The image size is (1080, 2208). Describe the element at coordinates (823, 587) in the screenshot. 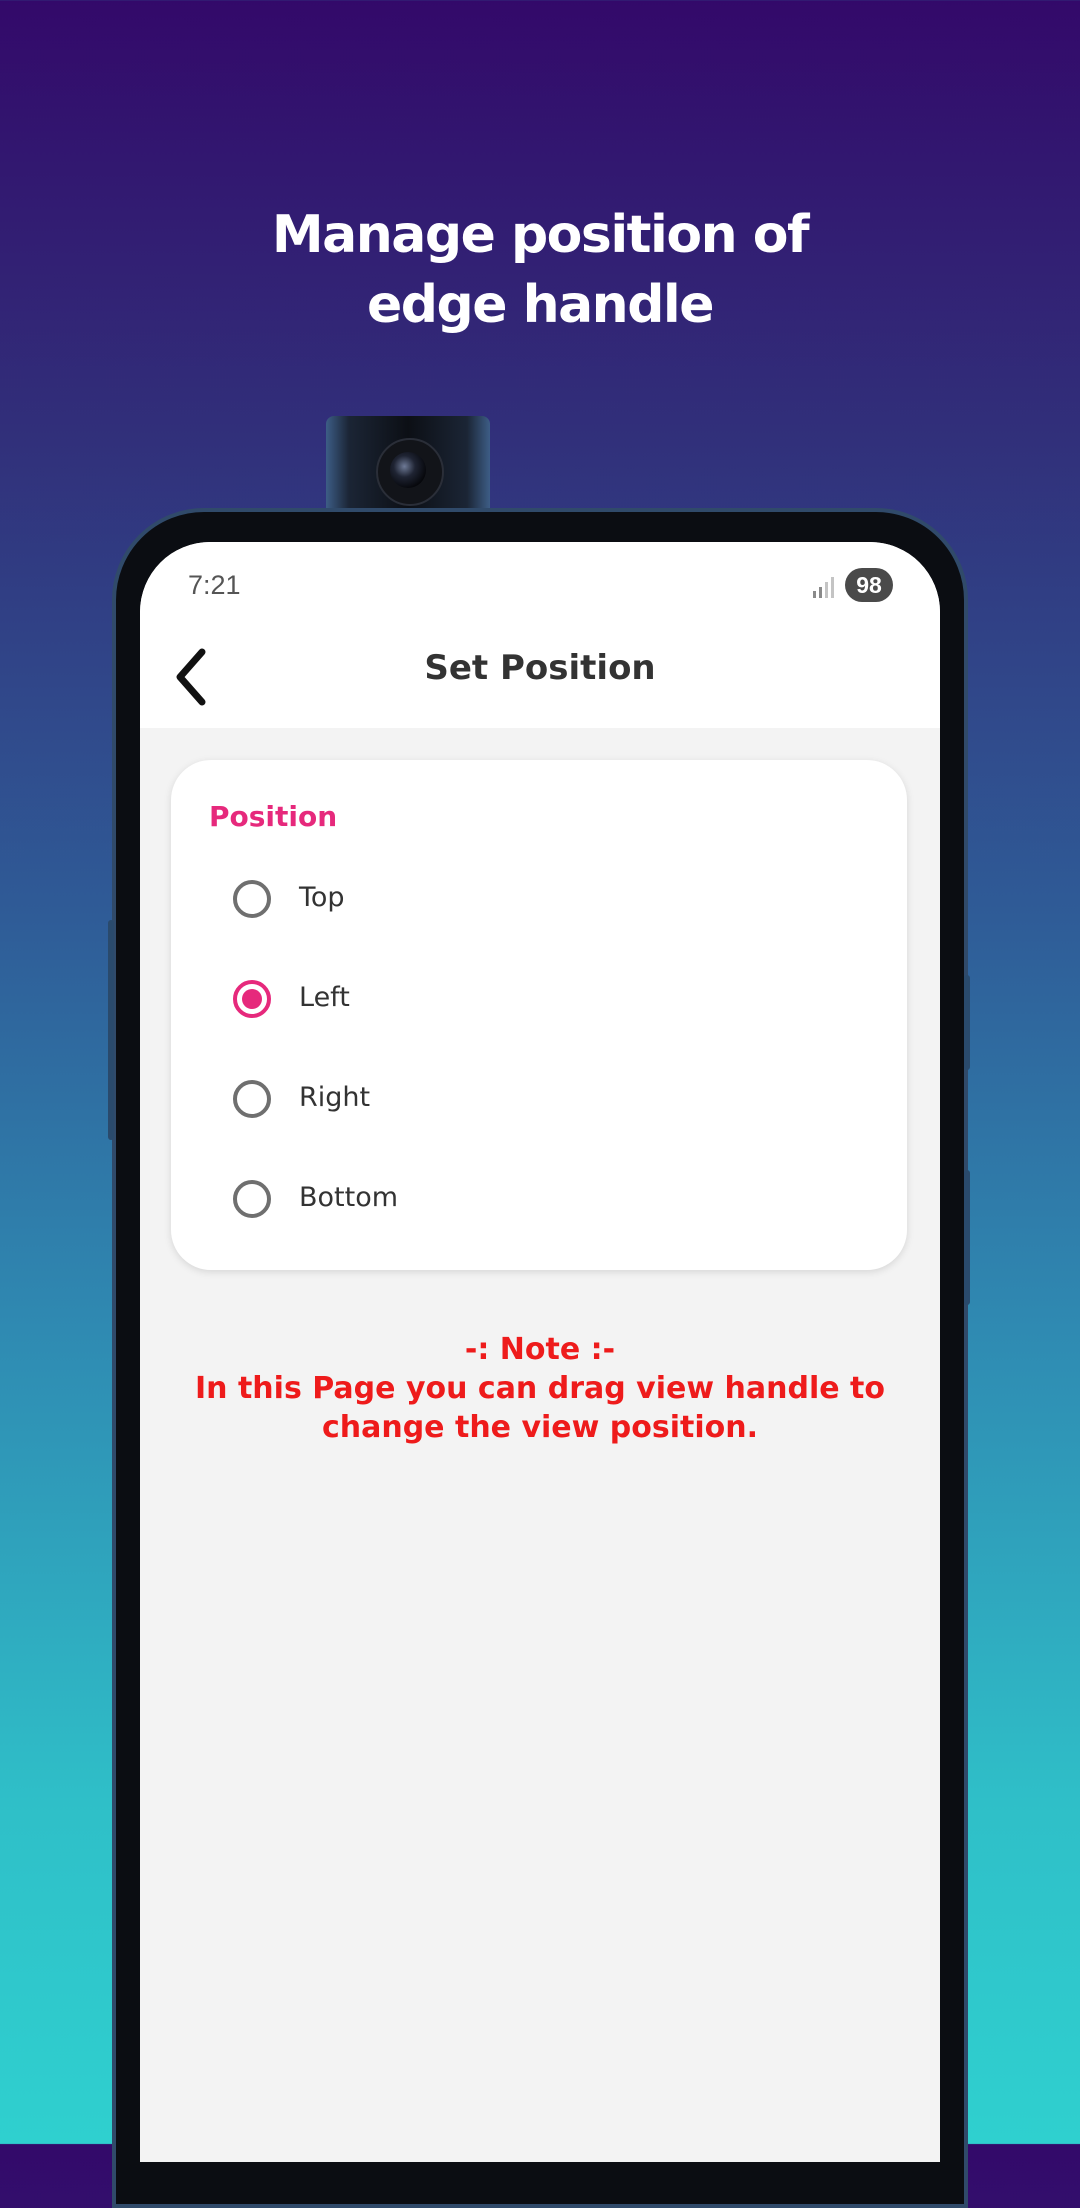

I see `signal-icon` at that location.